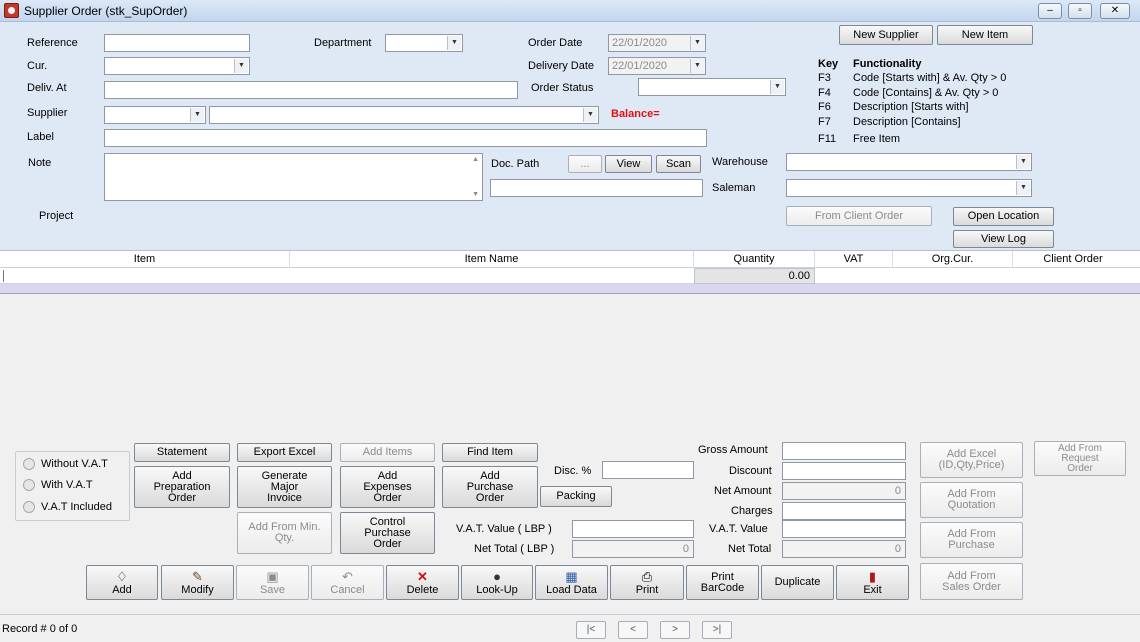 This screenshot has width=1140, height=642. I want to click on load-data-icon: ▦, so click(571, 576).